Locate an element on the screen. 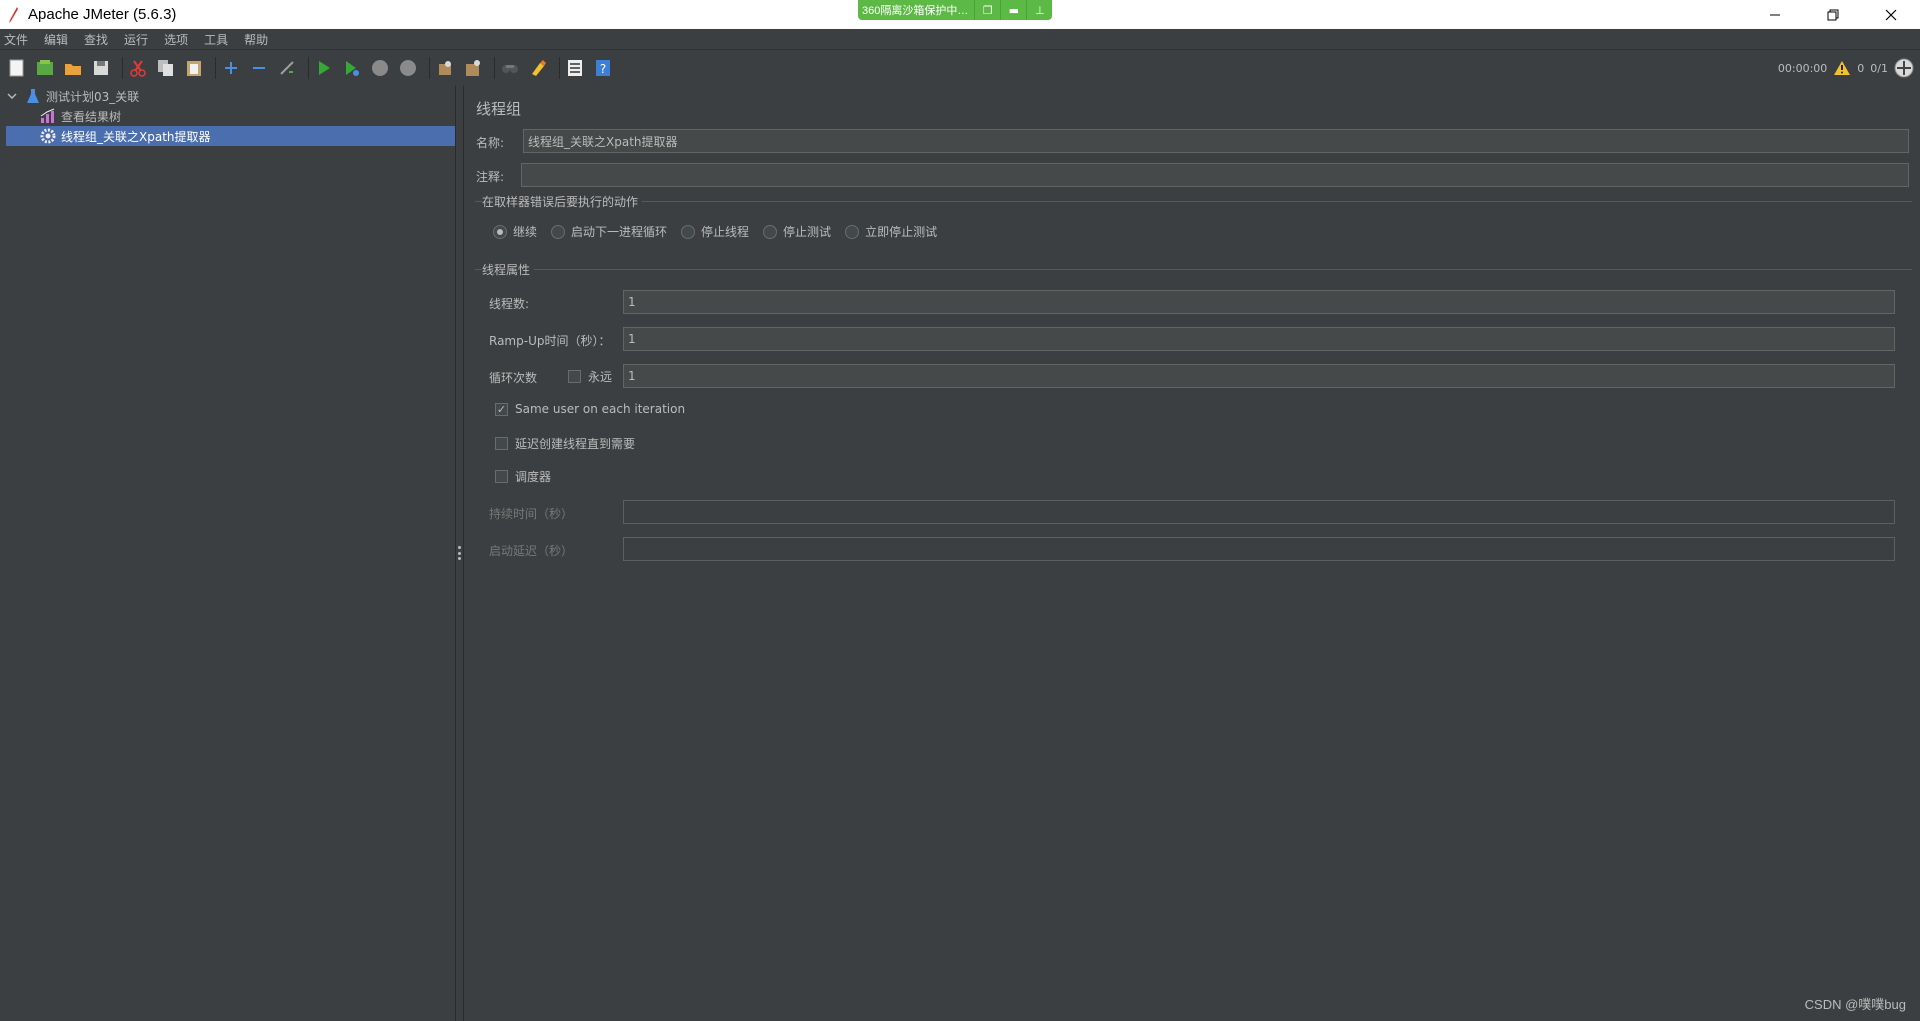 The height and width of the screenshot is (1021, 1920). expand-icon is located at coordinates (231, 68).